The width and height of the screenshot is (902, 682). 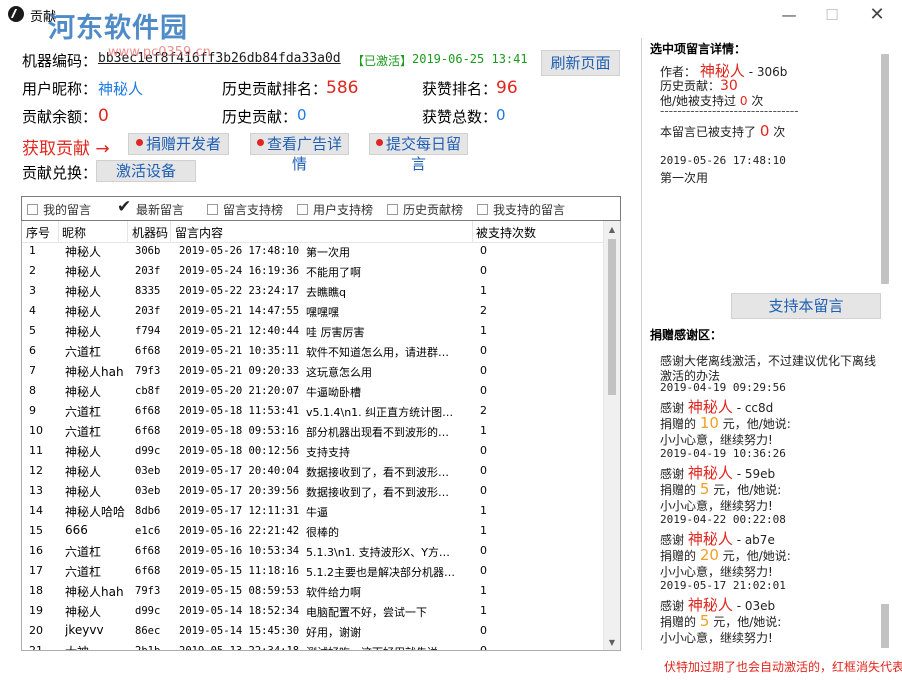 What do you see at coordinates (148, 351) in the screenshot?
I see `row-machine-code: 6f68` at bounding box center [148, 351].